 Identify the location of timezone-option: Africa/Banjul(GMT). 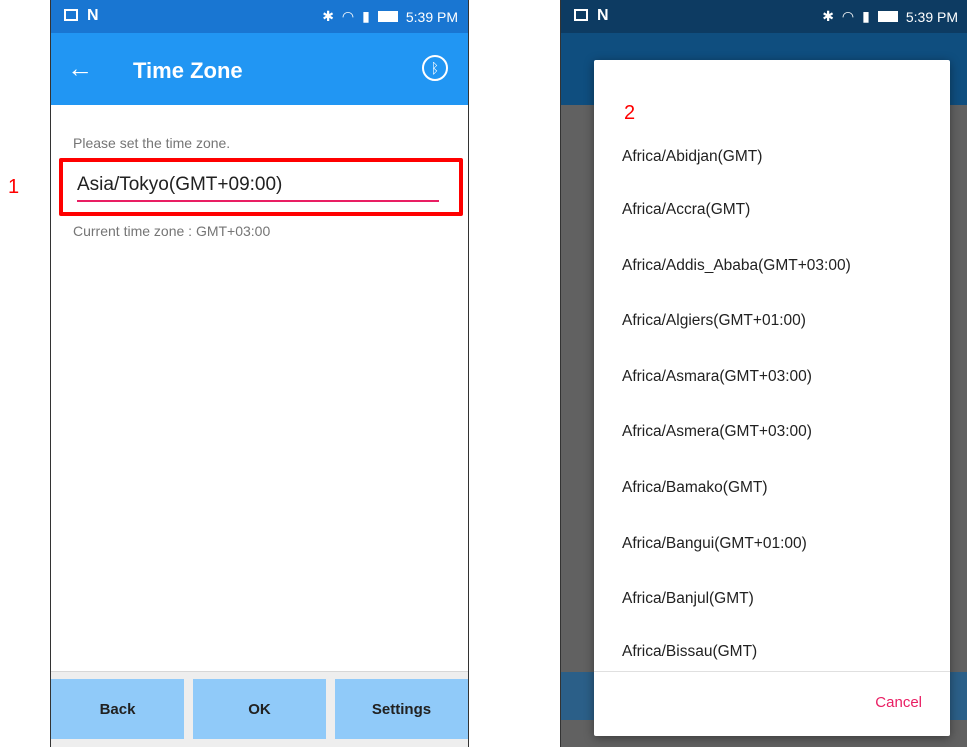
(688, 599).